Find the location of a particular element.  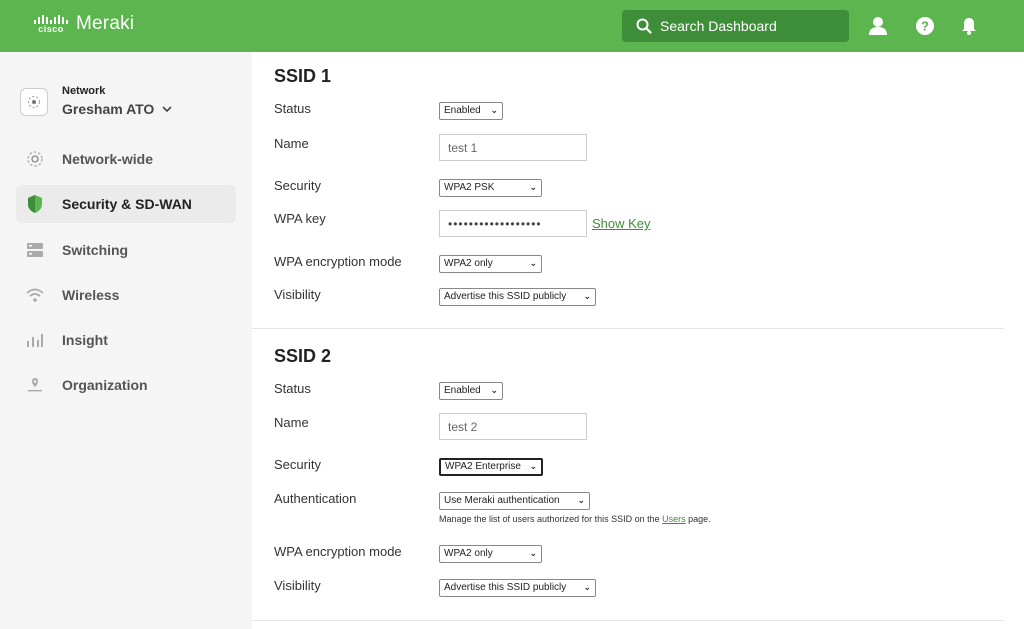

search-placeholder: Search Dashboard is located at coordinates (718, 26).